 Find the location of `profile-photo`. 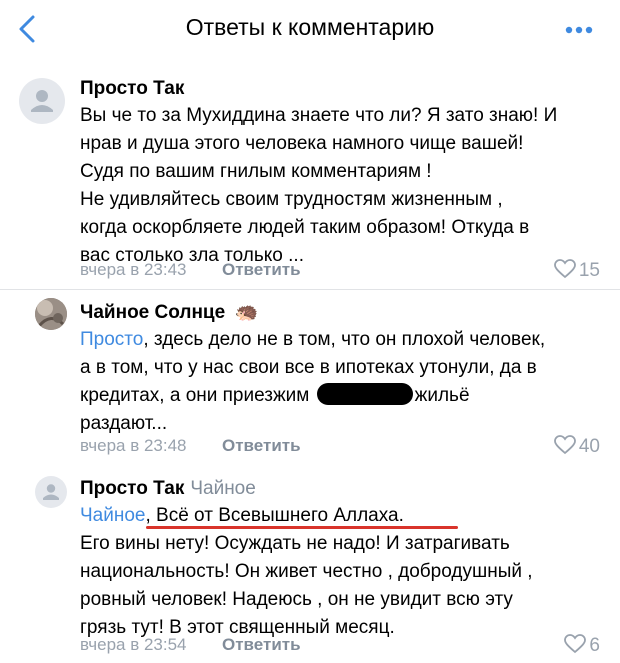

profile-photo is located at coordinates (51, 314).